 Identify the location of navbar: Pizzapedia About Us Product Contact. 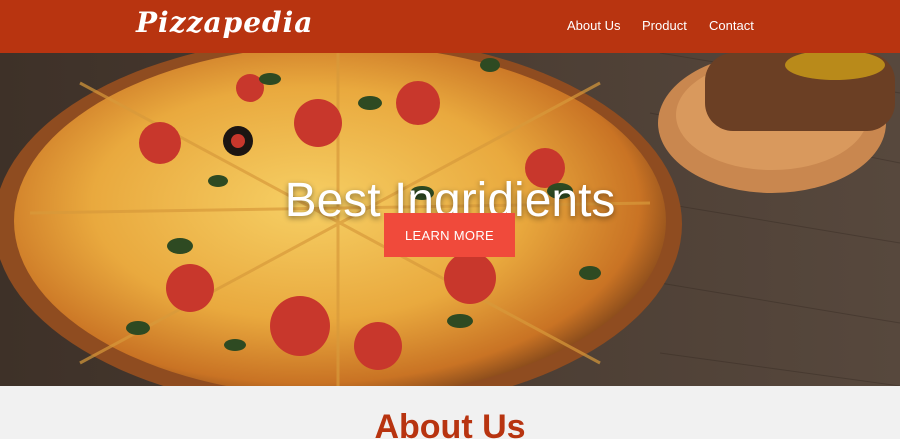
(450, 26).